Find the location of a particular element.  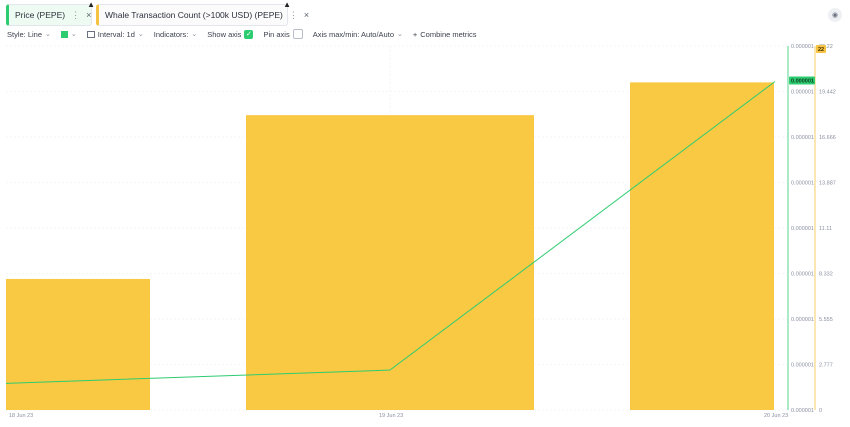

whale-axis-tick-label: 16.666 is located at coordinates (827, 138).